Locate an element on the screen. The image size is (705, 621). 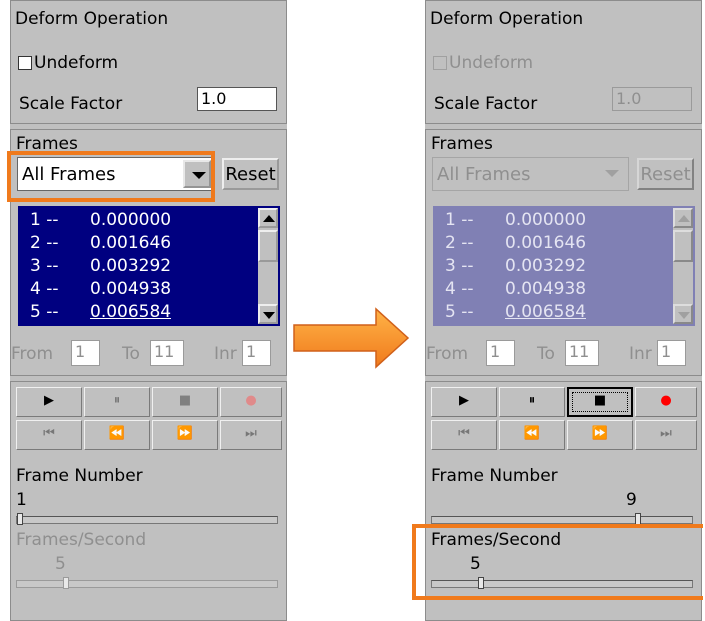
frame-number-slider-thumb is located at coordinates (20, 519).